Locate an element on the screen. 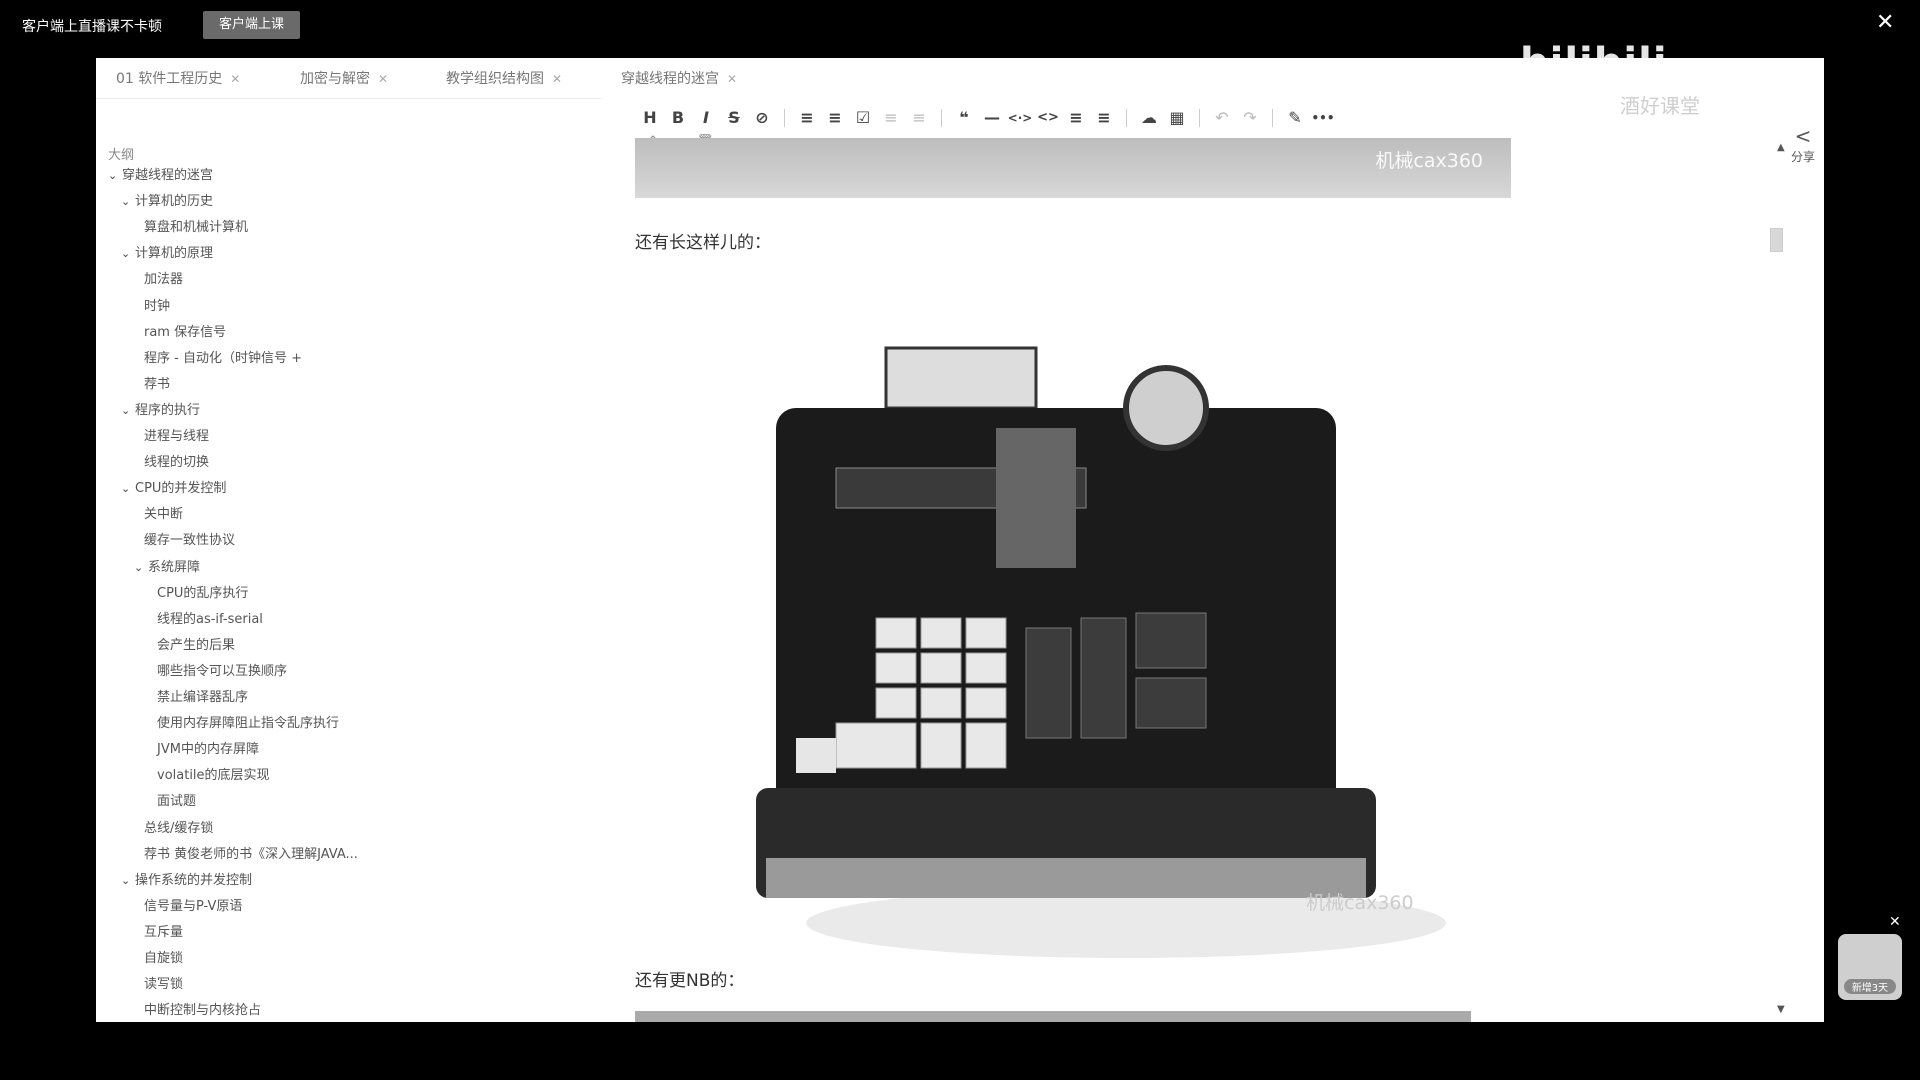  outline-item: 中断控制与内核抢占 is located at coordinates (202, 1011).